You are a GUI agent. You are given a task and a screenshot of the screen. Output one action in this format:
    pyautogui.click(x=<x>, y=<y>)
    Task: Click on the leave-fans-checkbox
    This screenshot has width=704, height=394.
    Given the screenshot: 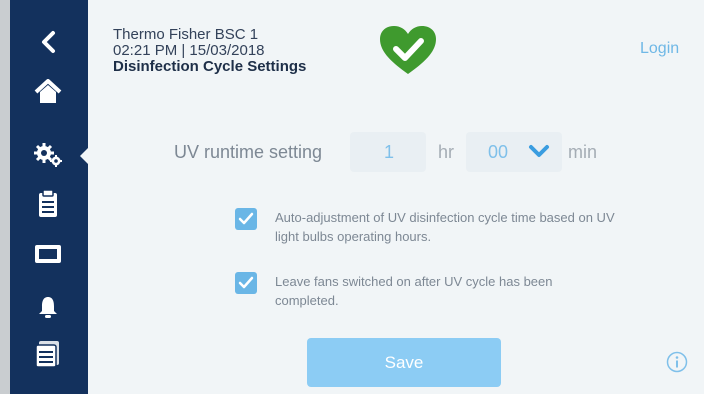 What is the action you would take?
    pyautogui.click(x=246, y=283)
    